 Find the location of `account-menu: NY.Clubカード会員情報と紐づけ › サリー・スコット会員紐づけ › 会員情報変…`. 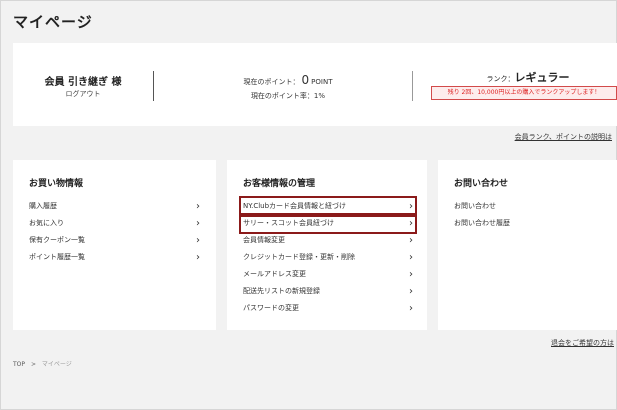

account-menu: NY.Clubカード会員情報と紐づけ › サリー・スコット会員紐づけ › 会員情報変… is located at coordinates (328, 256).